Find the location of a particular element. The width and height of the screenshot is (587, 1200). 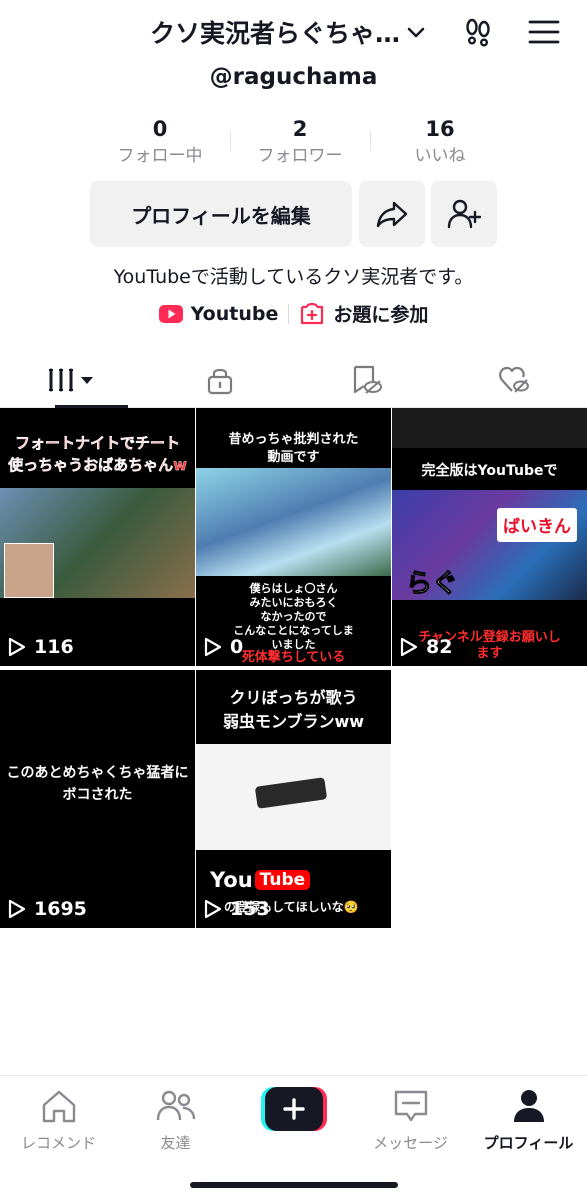

thumbnail-caption: 使っちゃうおばあちゃんw is located at coordinates (97, 465).